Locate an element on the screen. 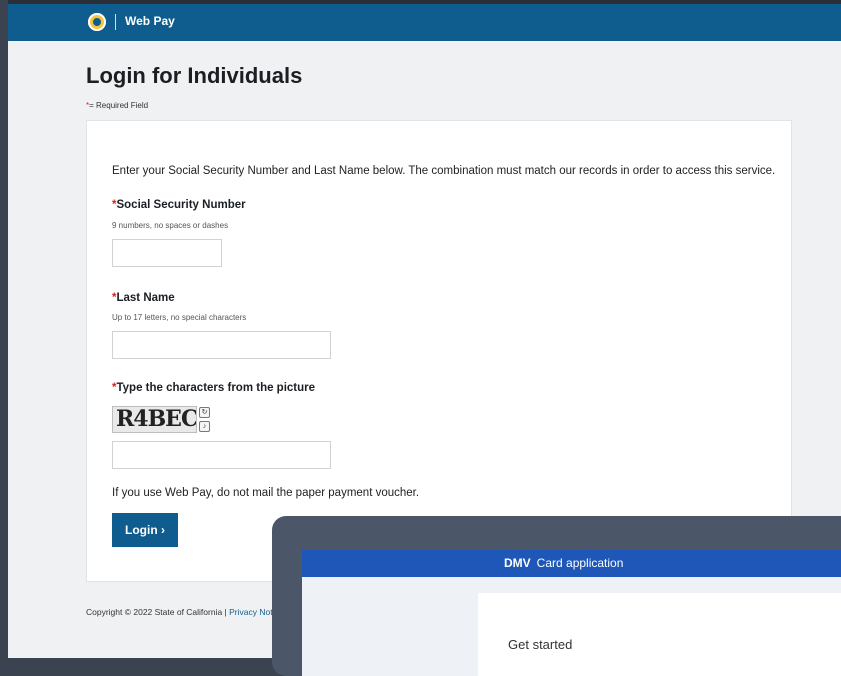  dmv-app-header: DMV Card application is located at coordinates (571, 563).